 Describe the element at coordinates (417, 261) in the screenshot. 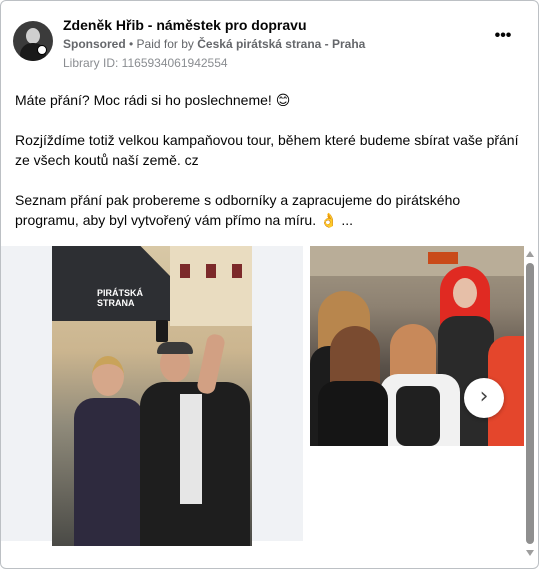

I see `street-building` at that location.